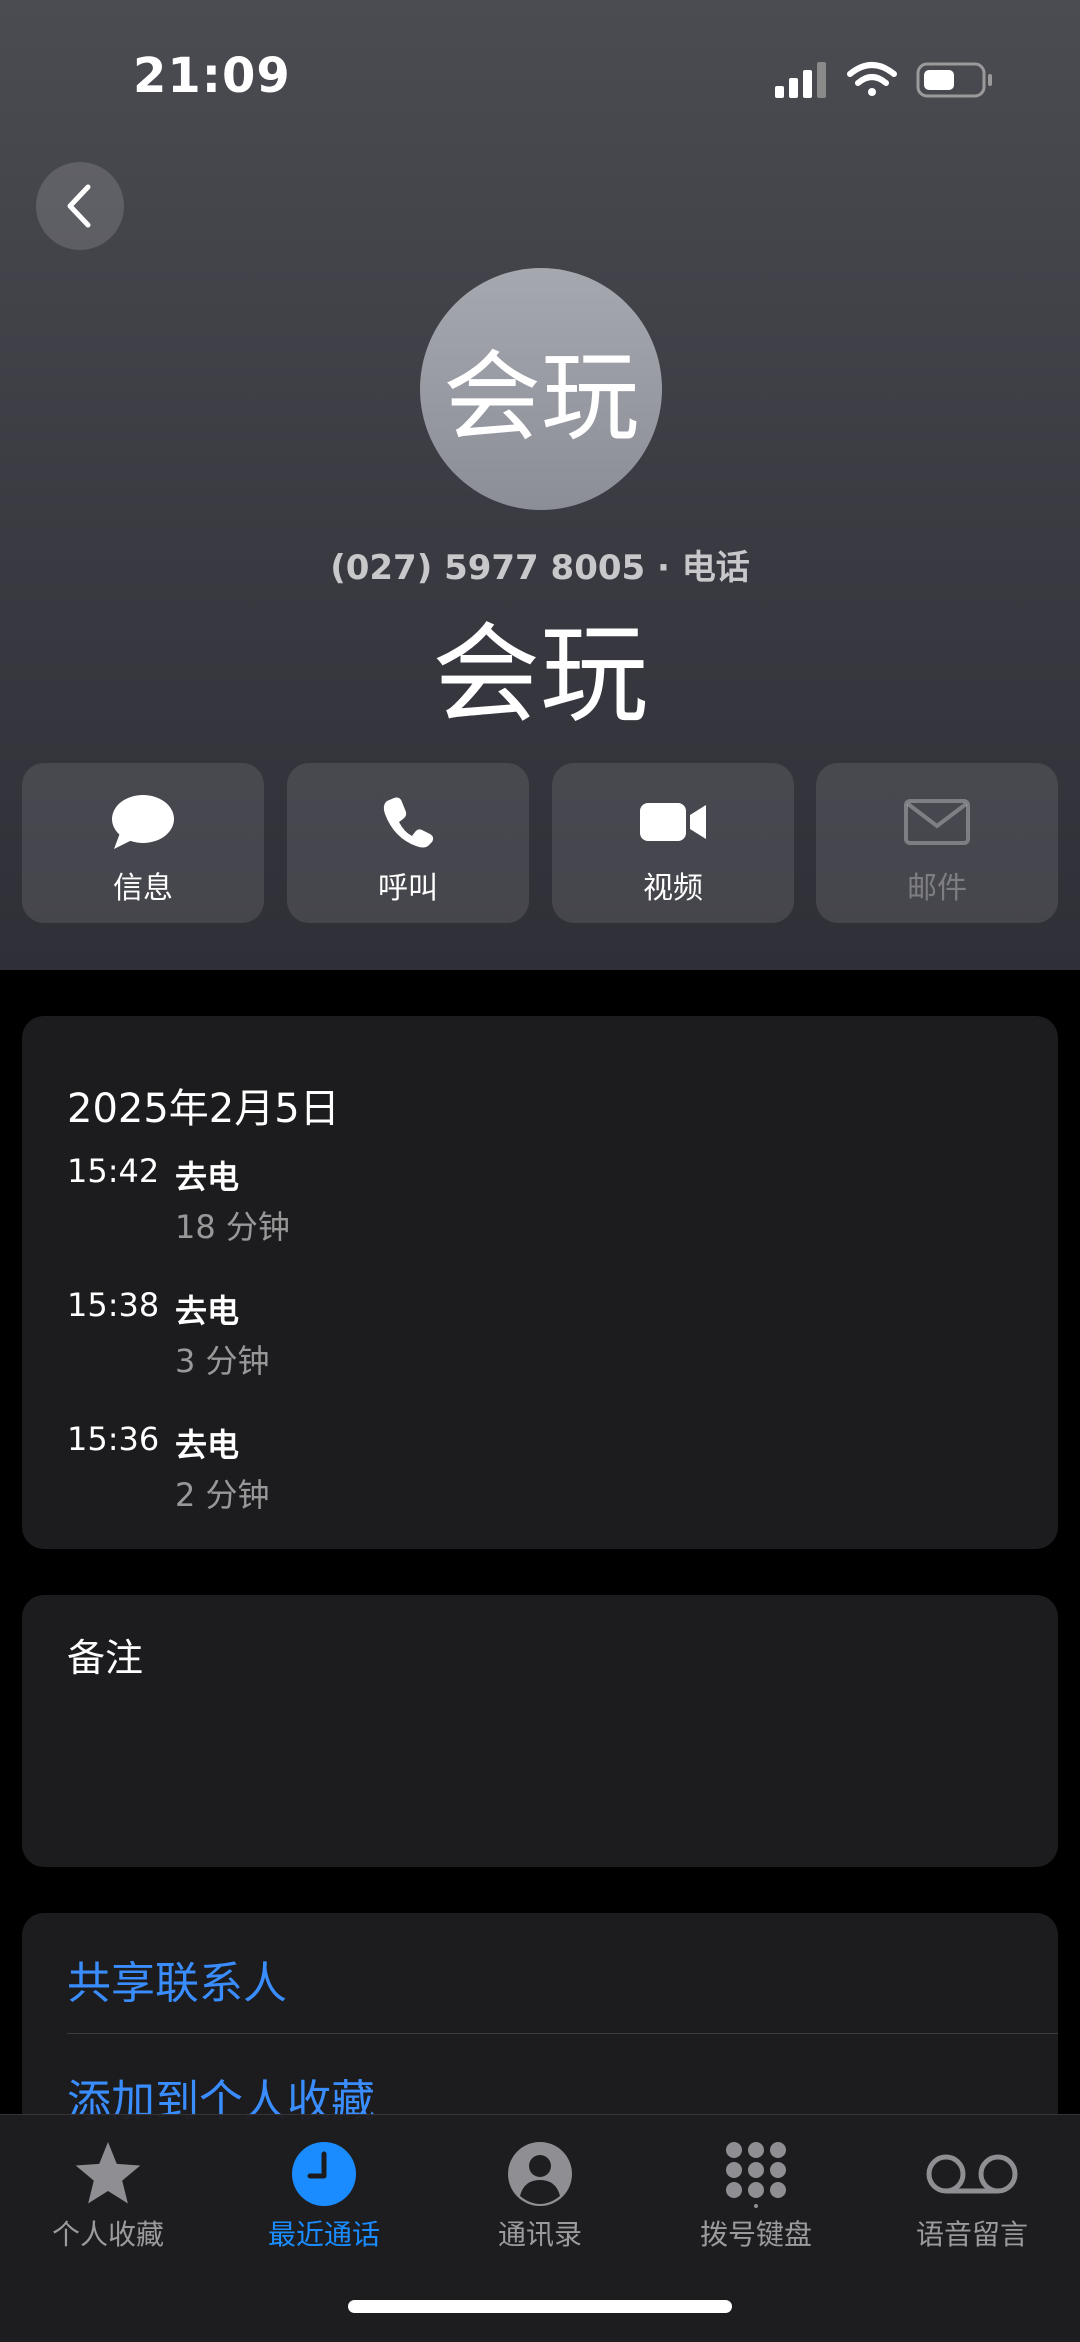 This screenshot has width=1080, height=2342. I want to click on mail-button: 邮件, so click(937, 843).